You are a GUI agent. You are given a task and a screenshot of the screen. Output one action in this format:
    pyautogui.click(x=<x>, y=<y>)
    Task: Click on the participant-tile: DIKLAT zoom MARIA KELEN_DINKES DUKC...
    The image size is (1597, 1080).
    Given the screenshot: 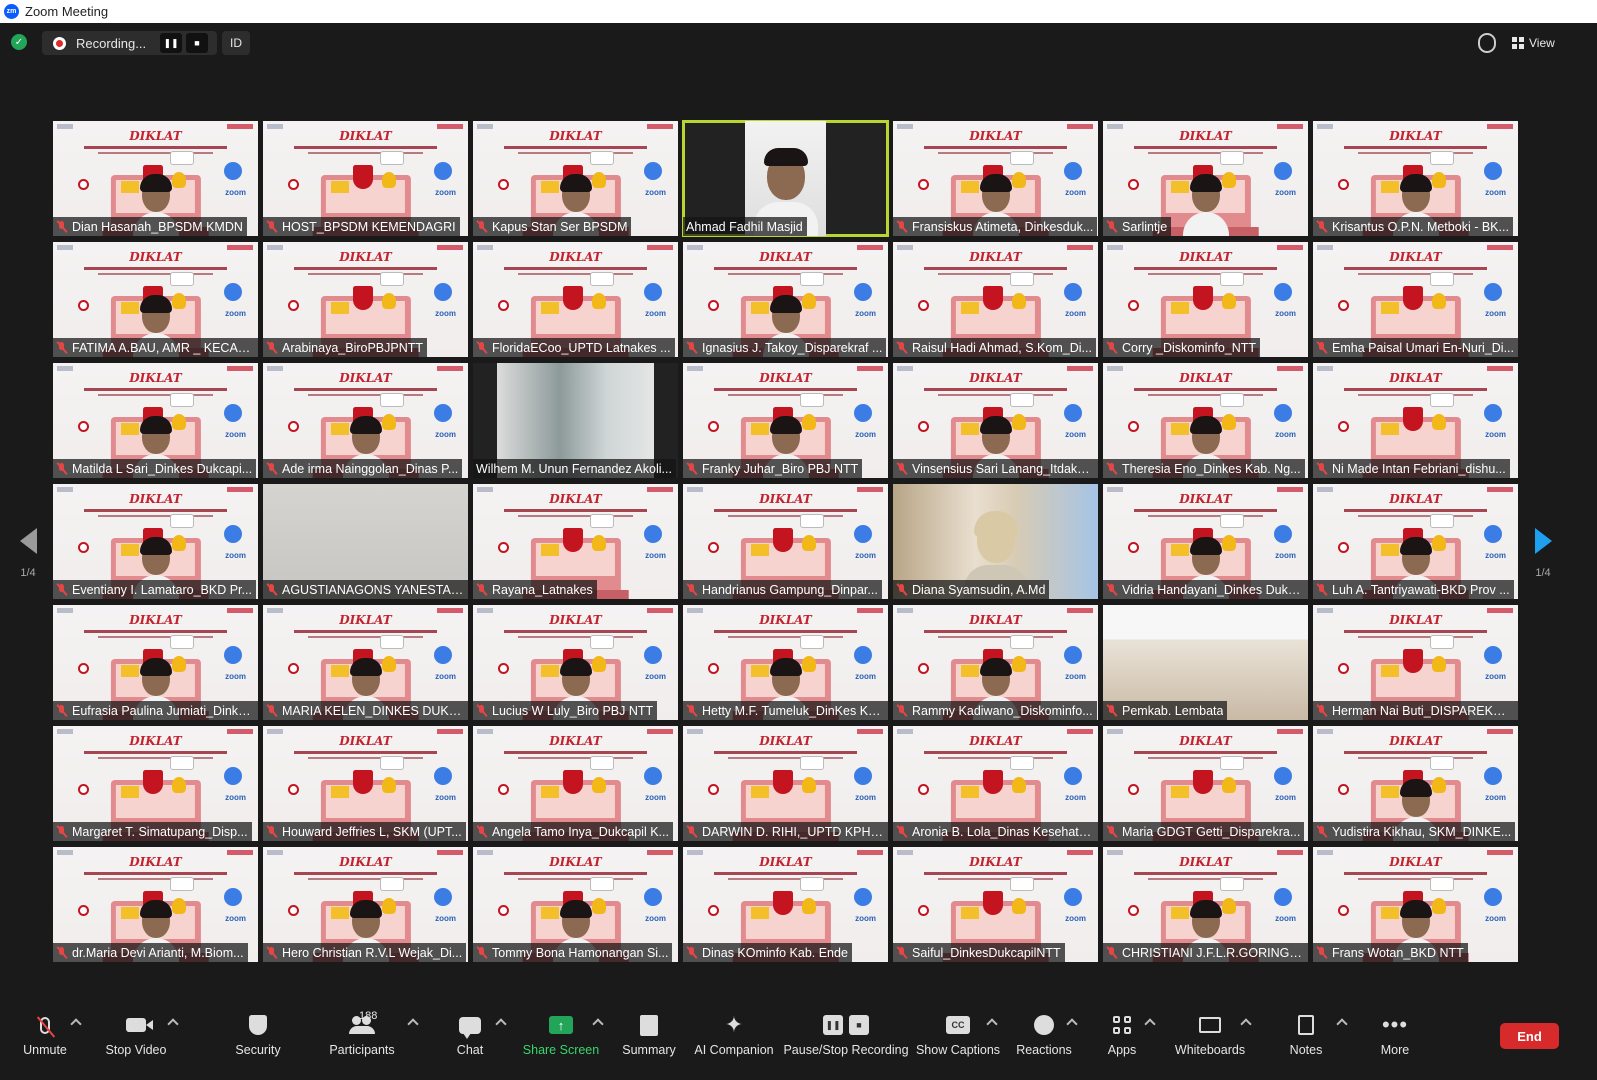 What is the action you would take?
    pyautogui.click(x=365, y=662)
    